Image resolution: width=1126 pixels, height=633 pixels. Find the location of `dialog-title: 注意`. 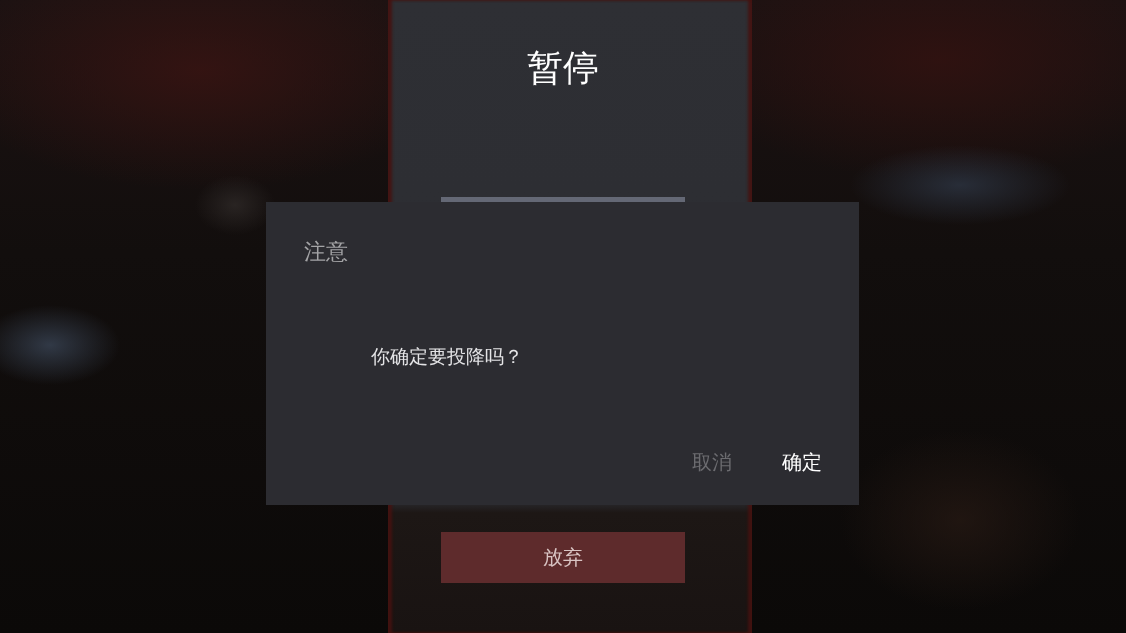

dialog-title: 注意 is located at coordinates (326, 252).